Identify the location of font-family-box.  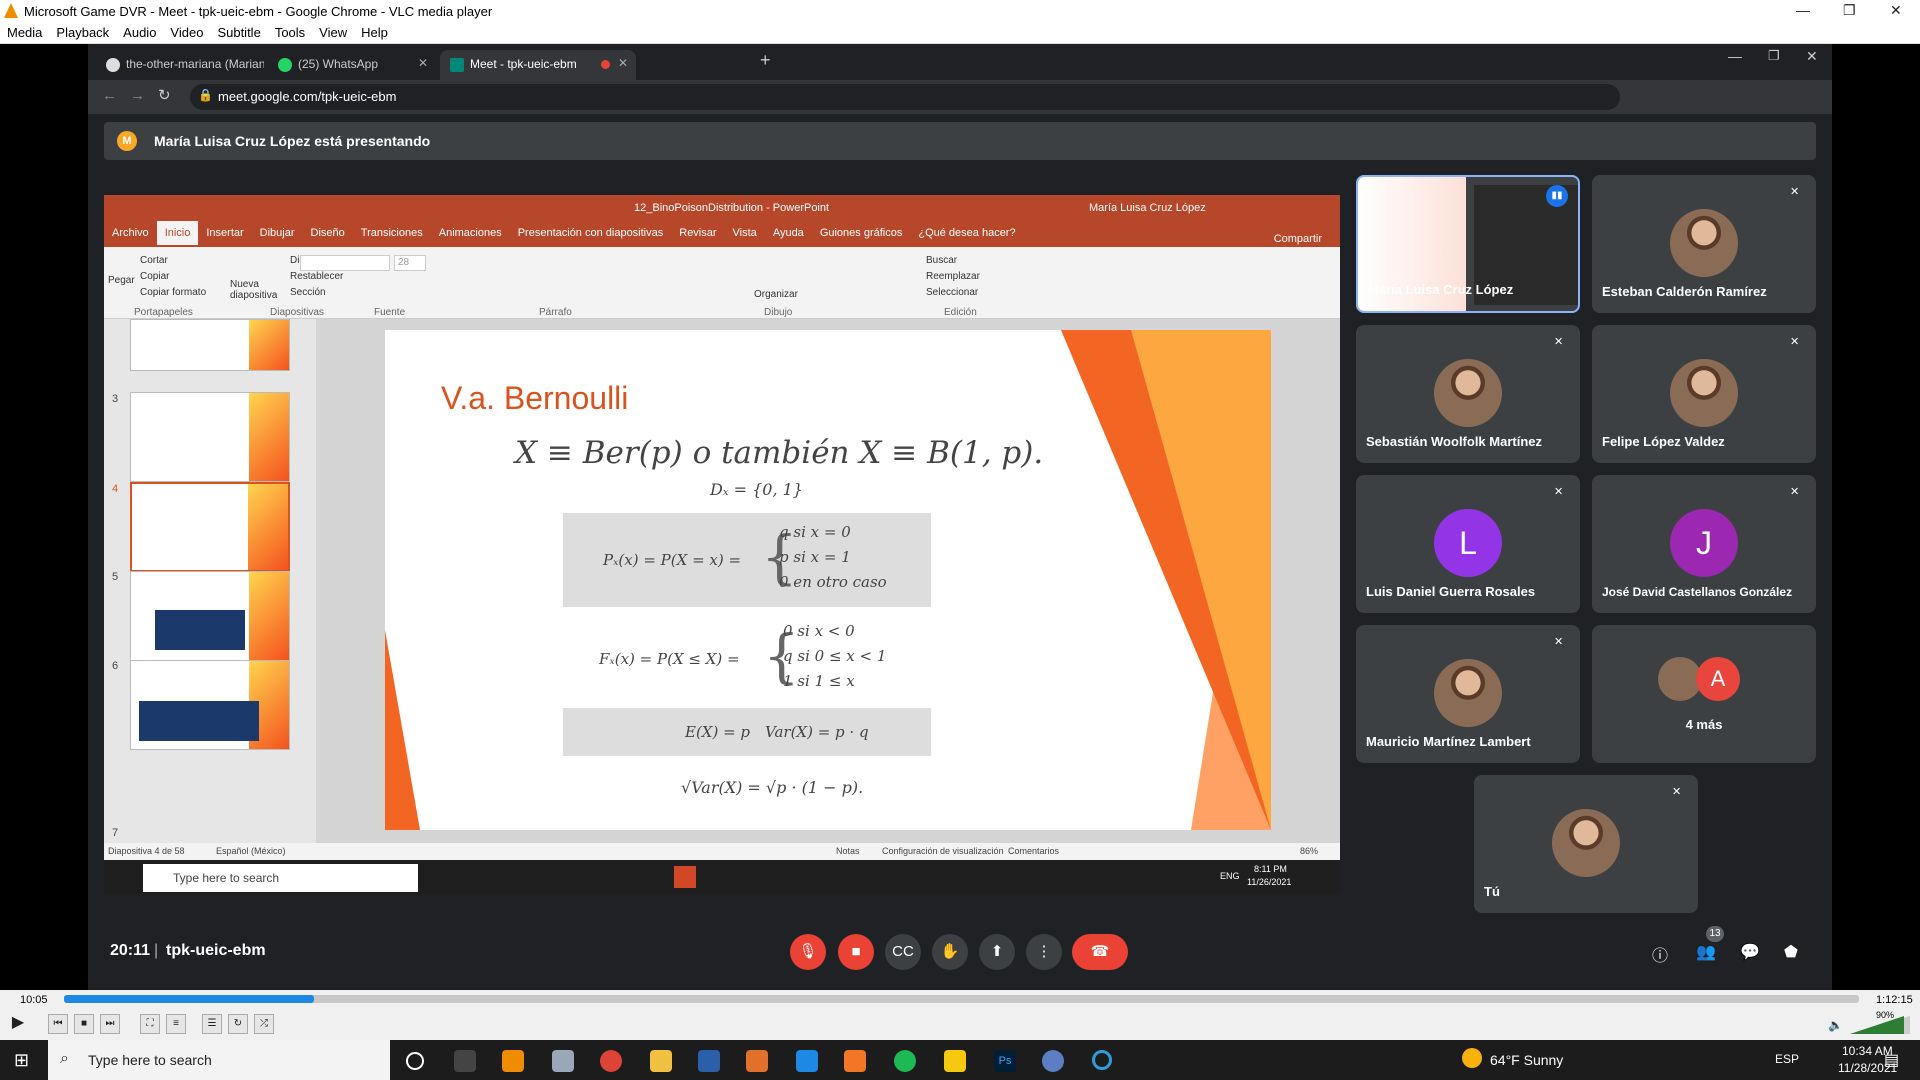
(345, 263).